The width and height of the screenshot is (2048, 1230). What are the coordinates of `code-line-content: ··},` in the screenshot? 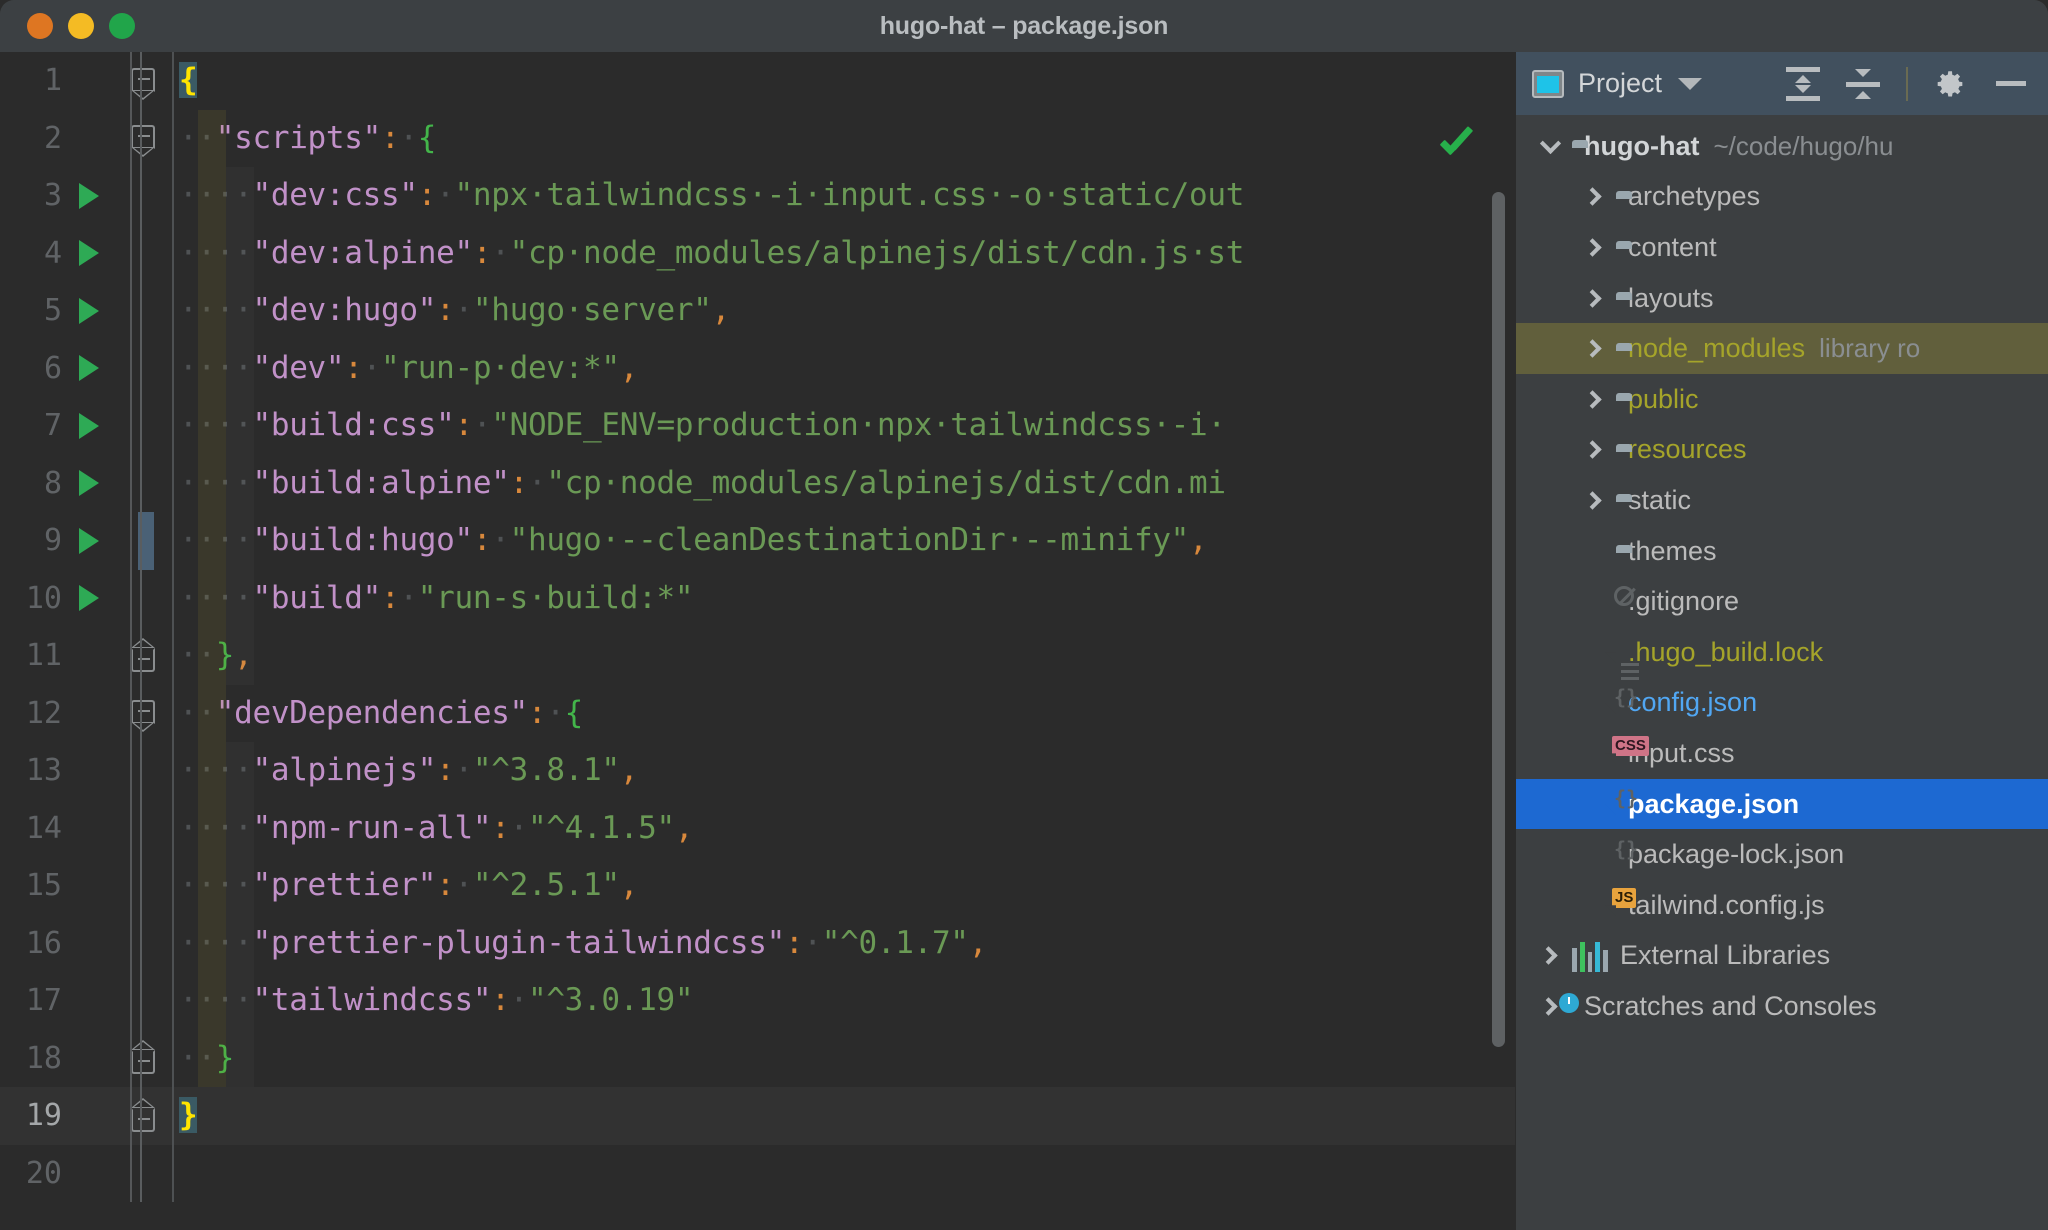 It's located at (845, 656).